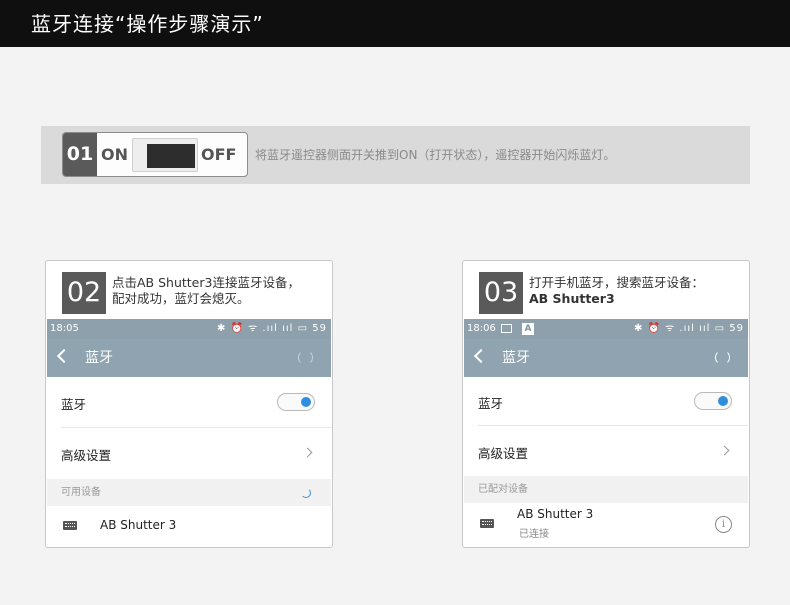 The image size is (790, 605). I want to click on step-number-badge: 02, so click(84, 293).